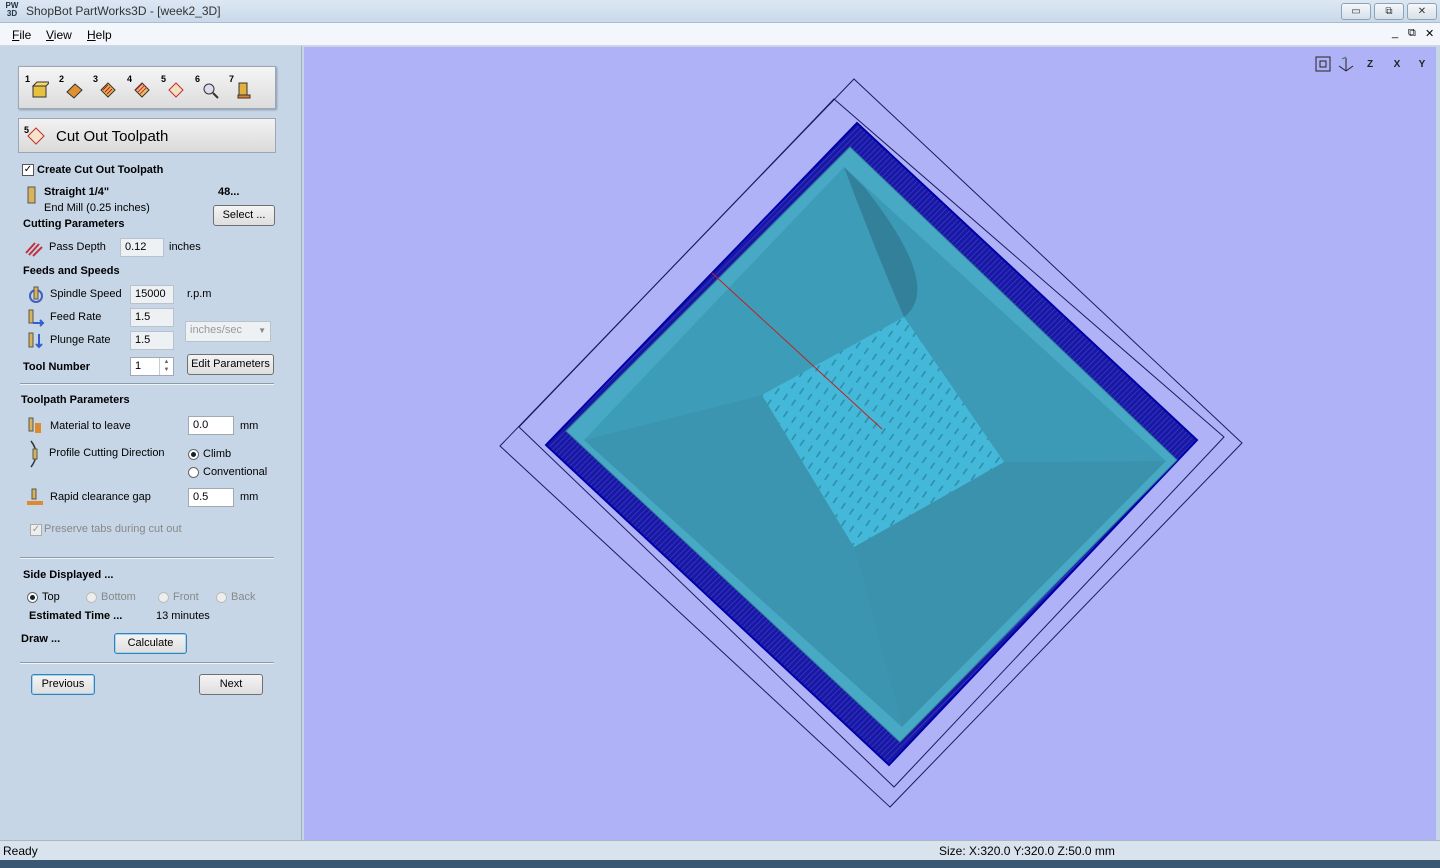  What do you see at coordinates (112, 136) in the screenshot?
I see `section-title: Cut Out Toolpath` at bounding box center [112, 136].